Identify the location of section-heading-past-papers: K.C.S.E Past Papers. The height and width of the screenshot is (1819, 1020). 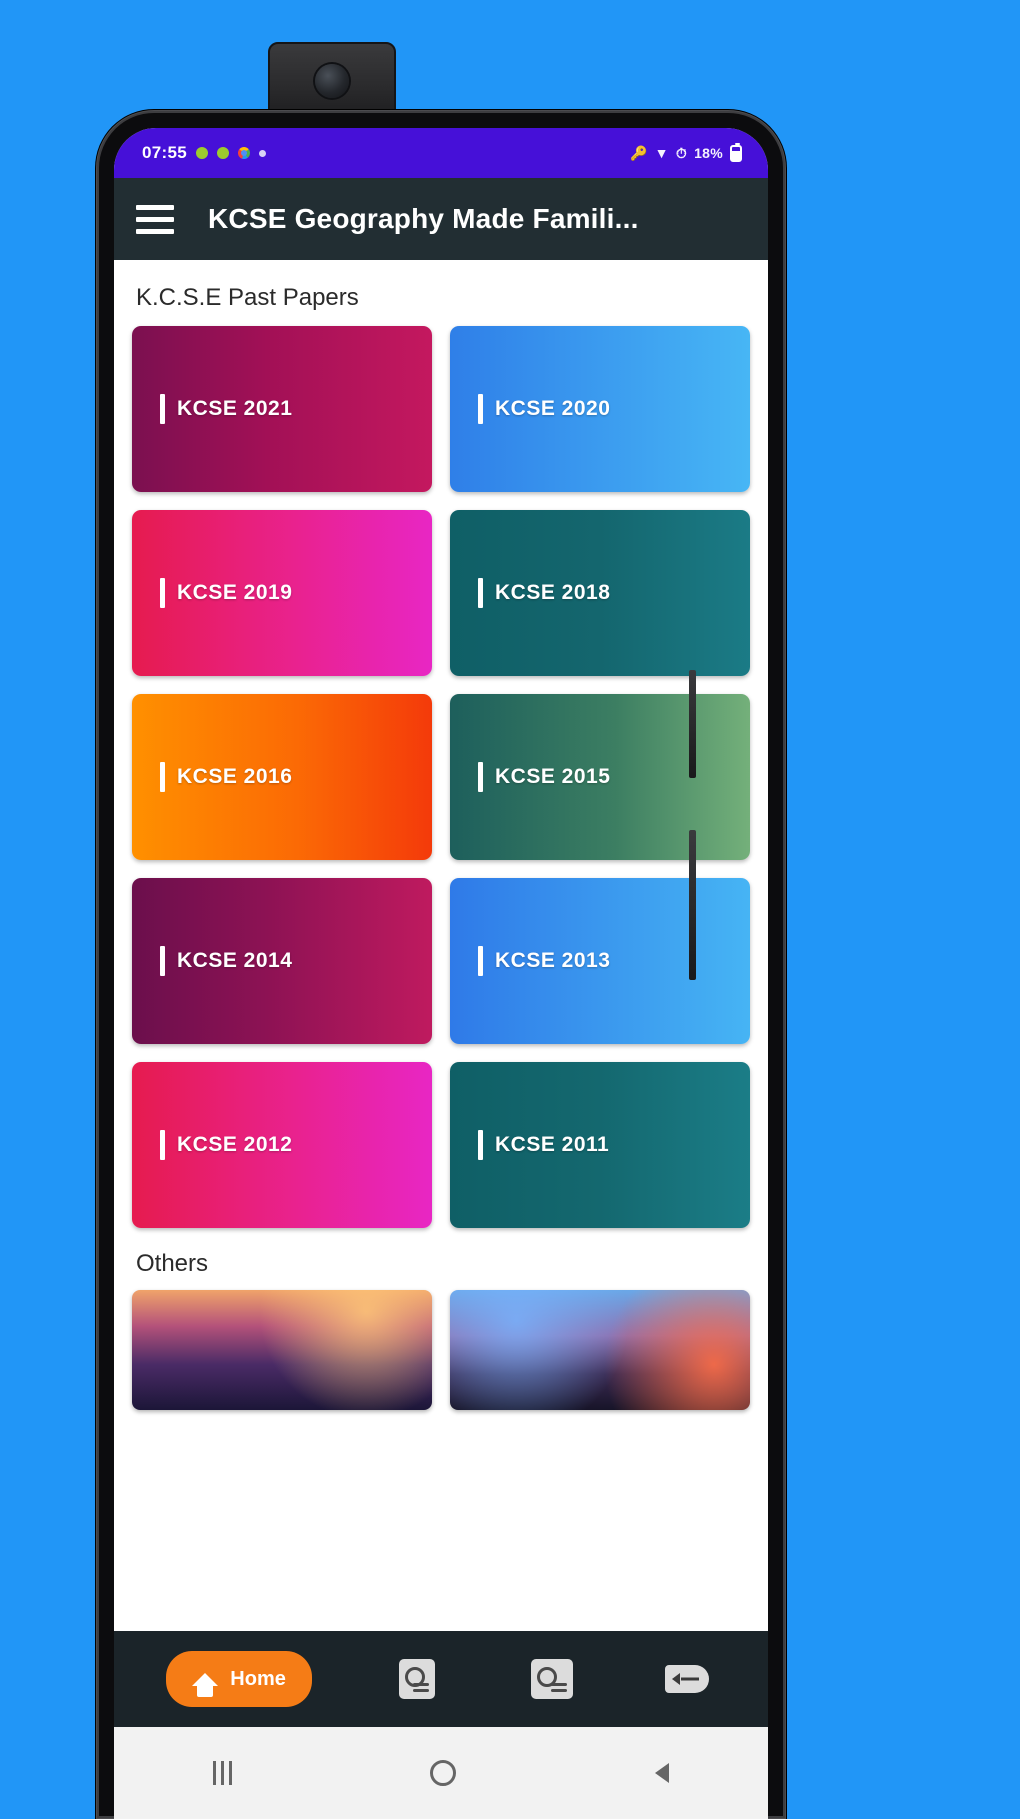
(247, 297).